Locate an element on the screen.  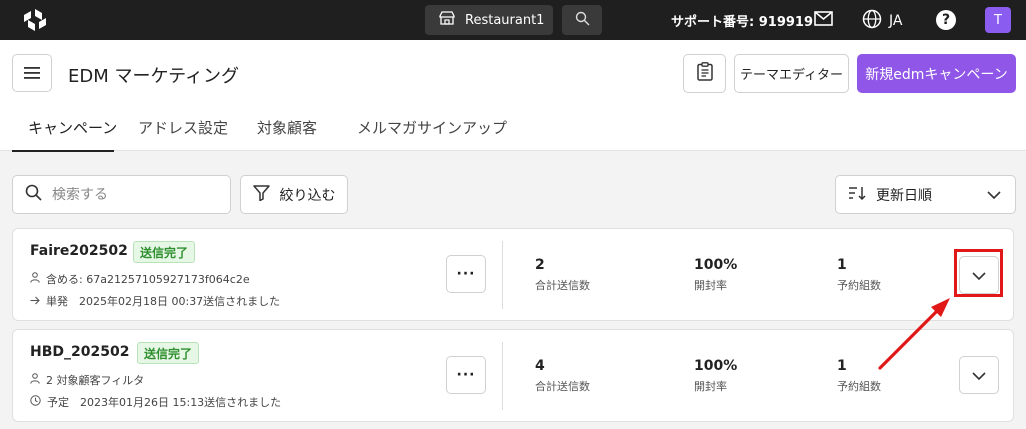
sort-icon is located at coordinates (857, 195).